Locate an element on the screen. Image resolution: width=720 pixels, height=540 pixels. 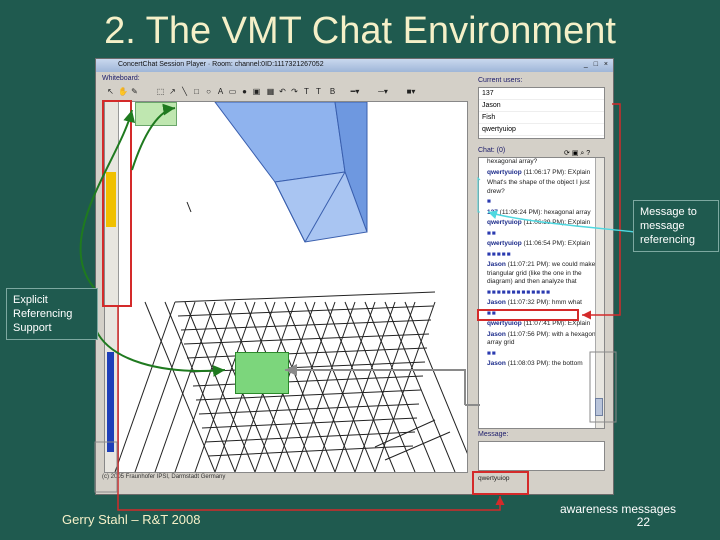
red-users-arrow is located at coordinates (601, 211).